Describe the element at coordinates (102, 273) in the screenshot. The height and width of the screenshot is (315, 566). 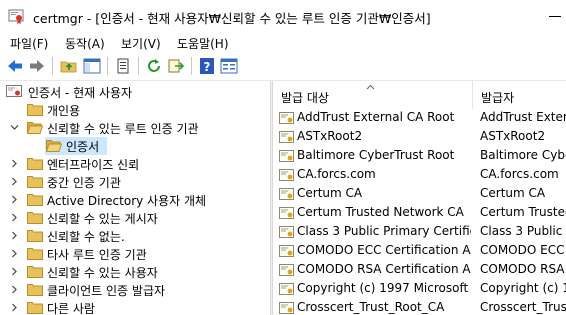
I see `tree-item-label: 신뢰할 수 있는 사용자` at that location.